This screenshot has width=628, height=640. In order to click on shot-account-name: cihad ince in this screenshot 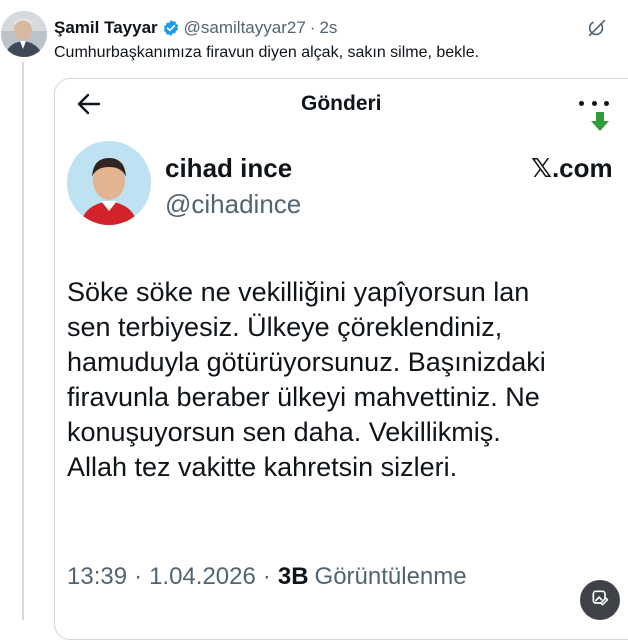, I will do `click(229, 168)`.